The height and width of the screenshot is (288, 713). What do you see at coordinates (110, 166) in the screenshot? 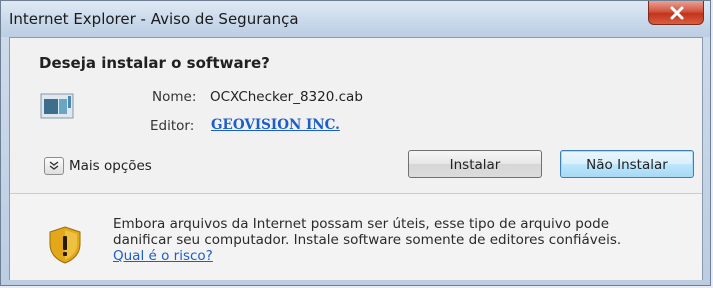
I see `more-options-label: Mais opções` at bounding box center [110, 166].